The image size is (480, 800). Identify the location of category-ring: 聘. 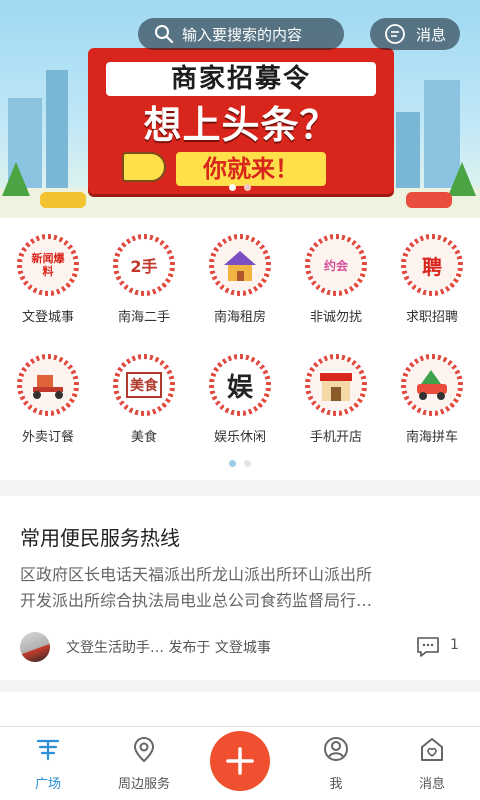
(432, 265).